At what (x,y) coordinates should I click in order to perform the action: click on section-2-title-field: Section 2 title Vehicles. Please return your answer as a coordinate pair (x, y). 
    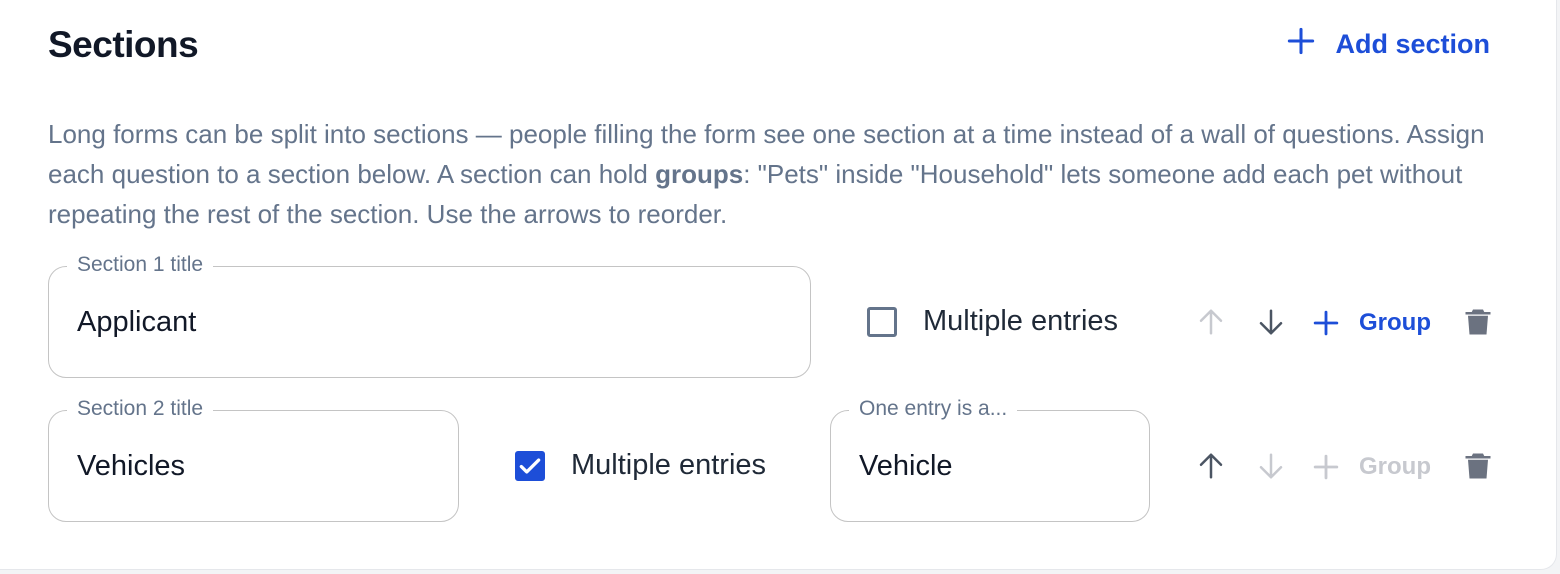
    Looking at the image, I should click on (253, 458).